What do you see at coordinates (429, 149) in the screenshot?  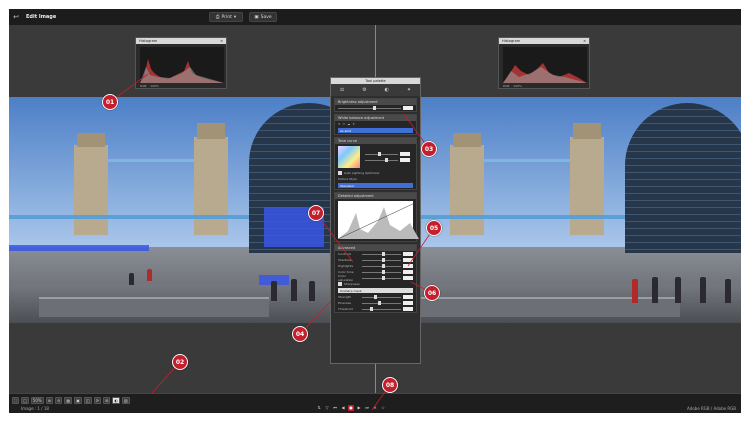 I see `callout-03: 03` at bounding box center [429, 149].